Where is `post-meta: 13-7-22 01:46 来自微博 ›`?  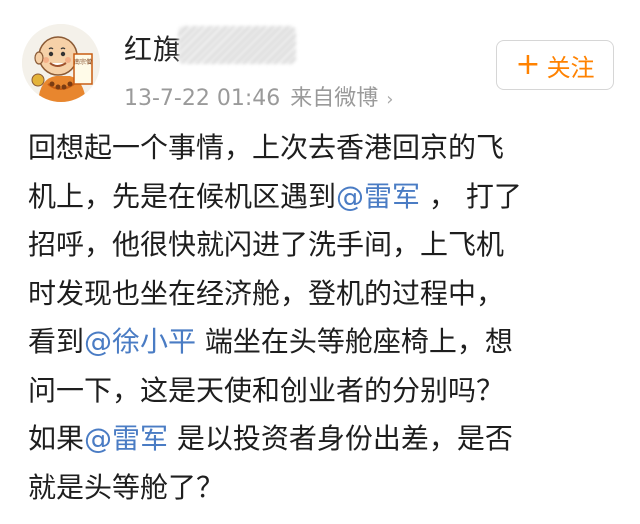 post-meta: 13-7-22 01:46 来自微博 › is located at coordinates (258, 96).